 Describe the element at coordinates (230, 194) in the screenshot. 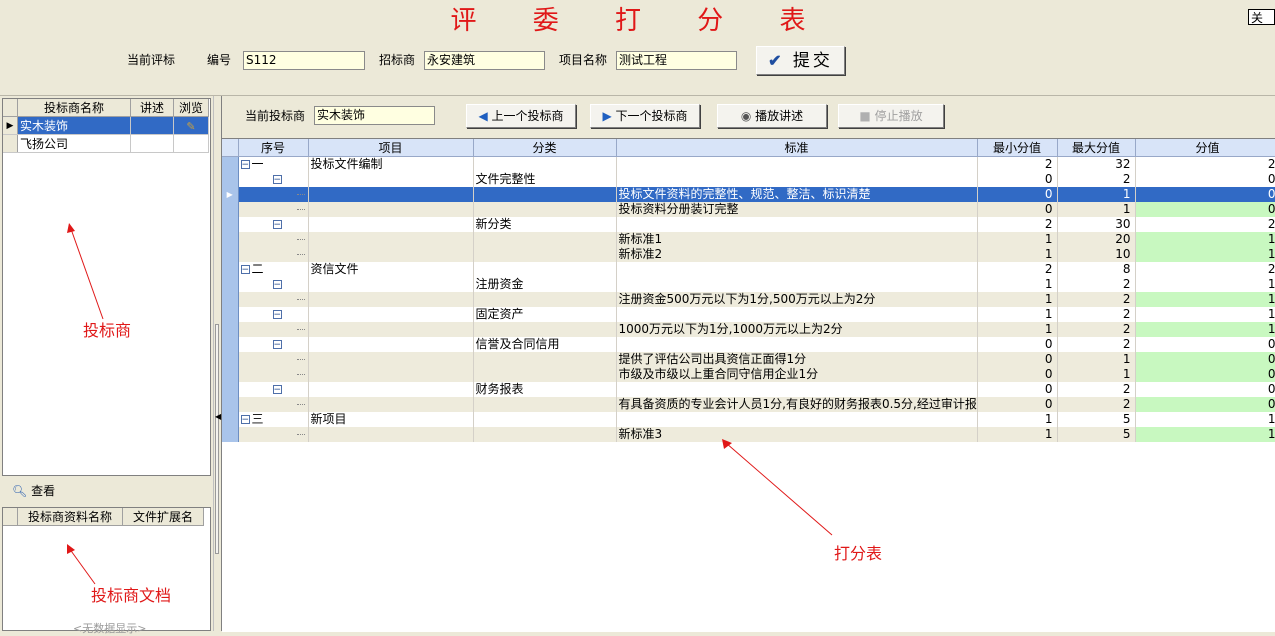

I see `row-indicator: ▶` at that location.